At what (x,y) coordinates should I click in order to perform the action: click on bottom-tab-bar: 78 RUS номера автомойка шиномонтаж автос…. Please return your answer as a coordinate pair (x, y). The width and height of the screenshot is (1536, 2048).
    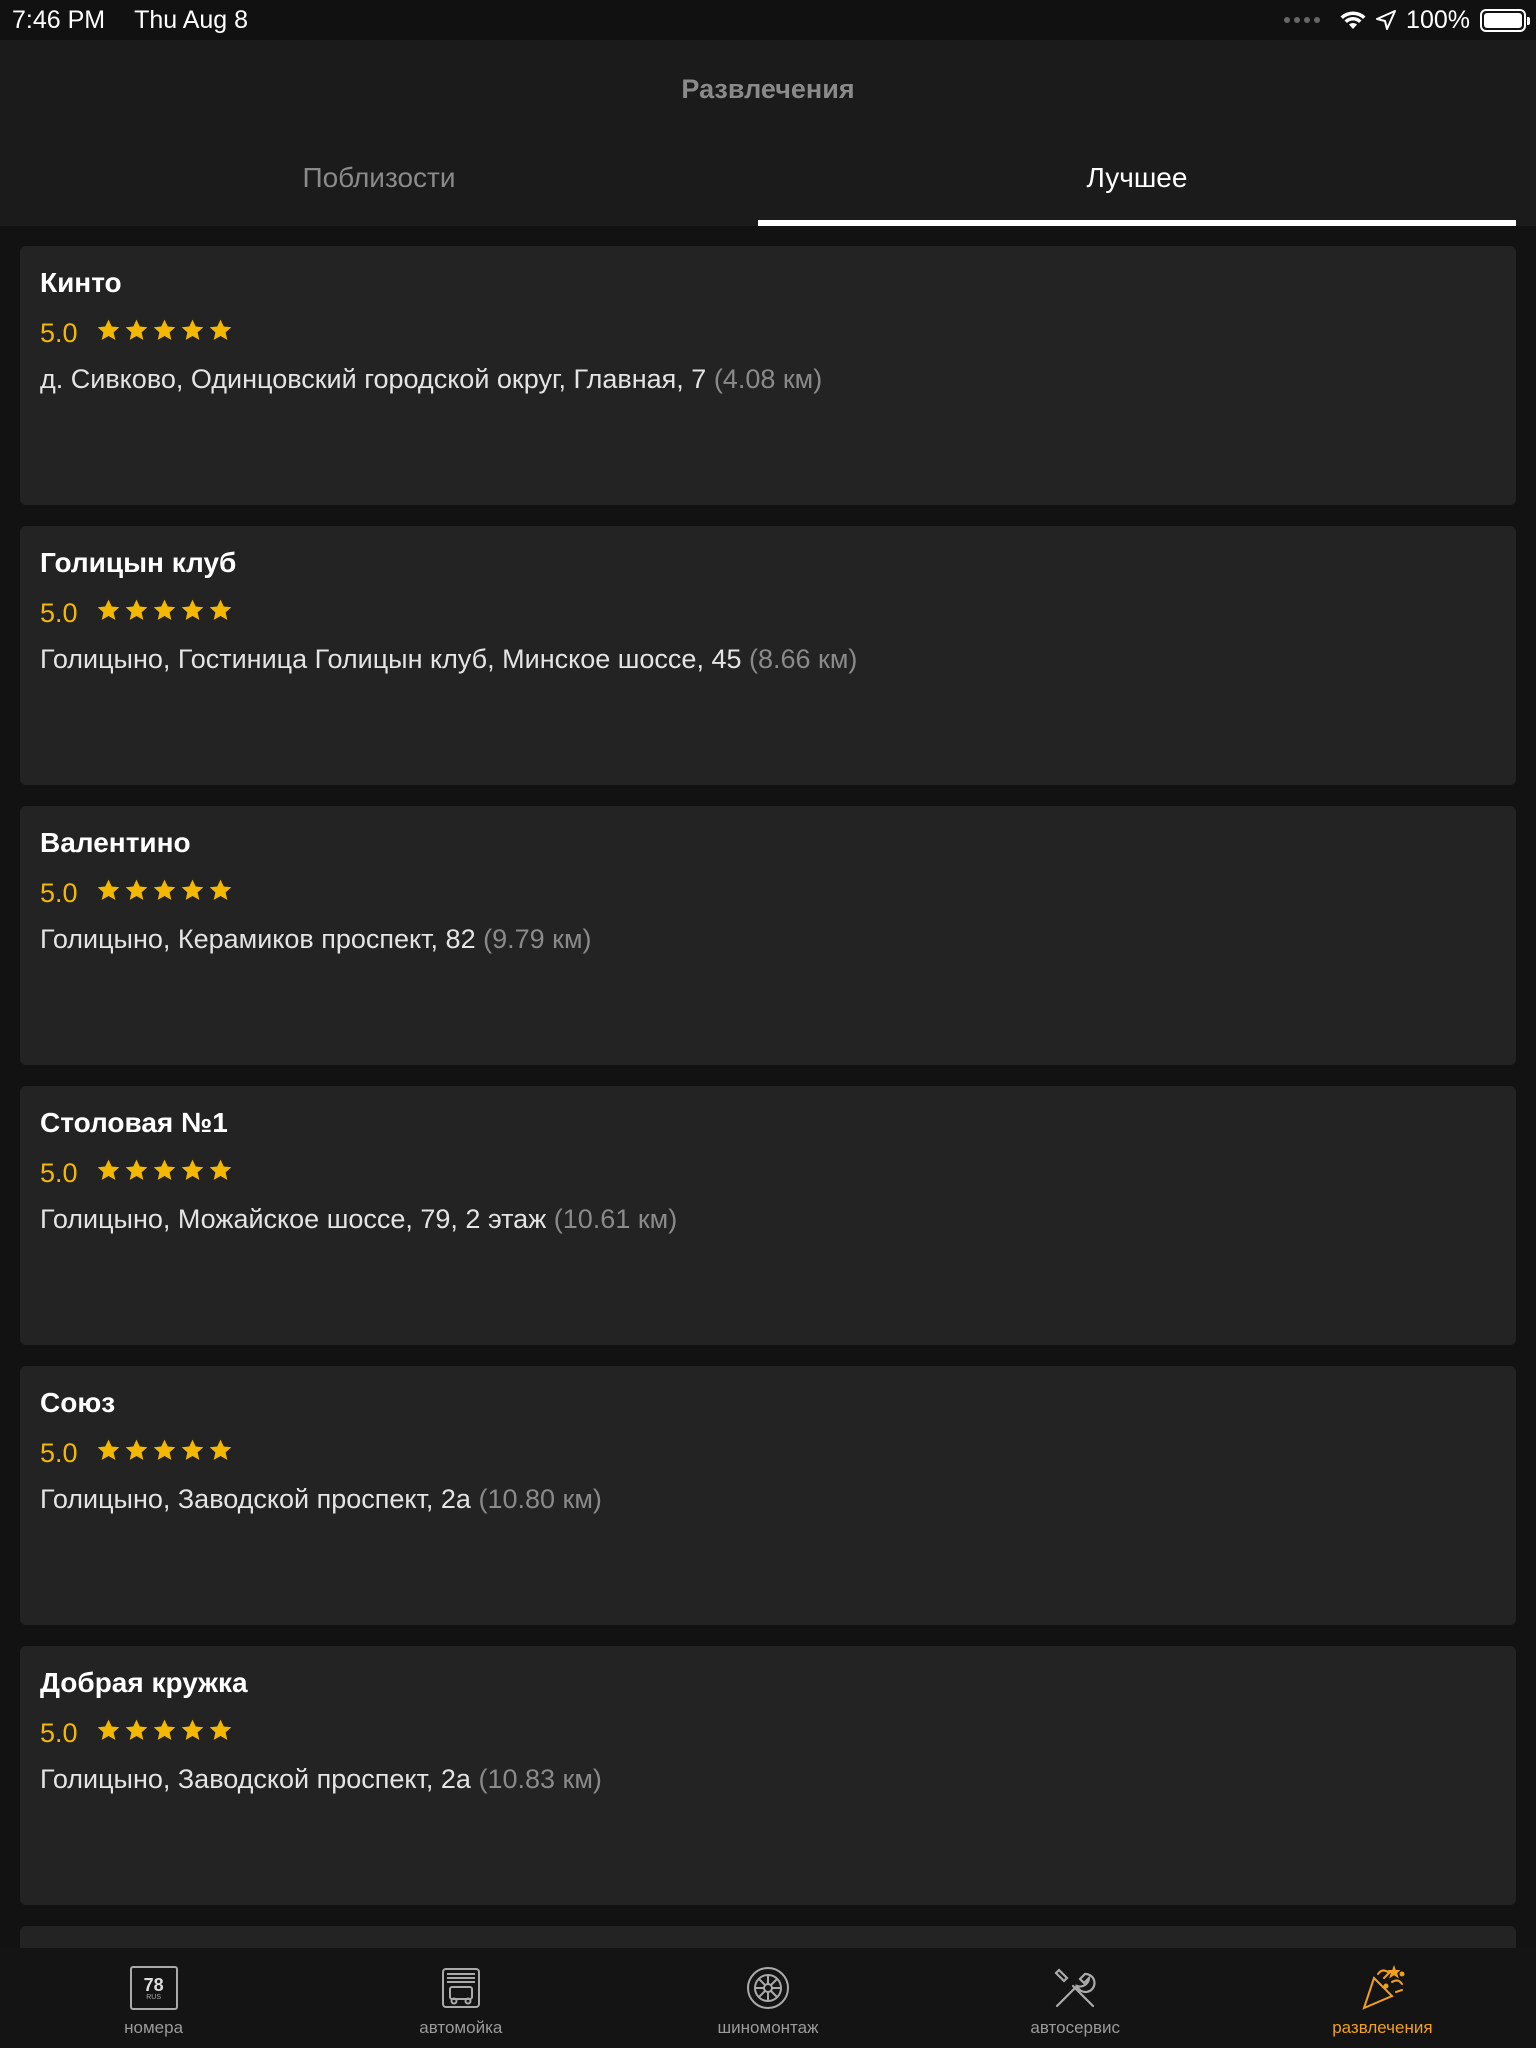
    Looking at the image, I should click on (768, 1998).